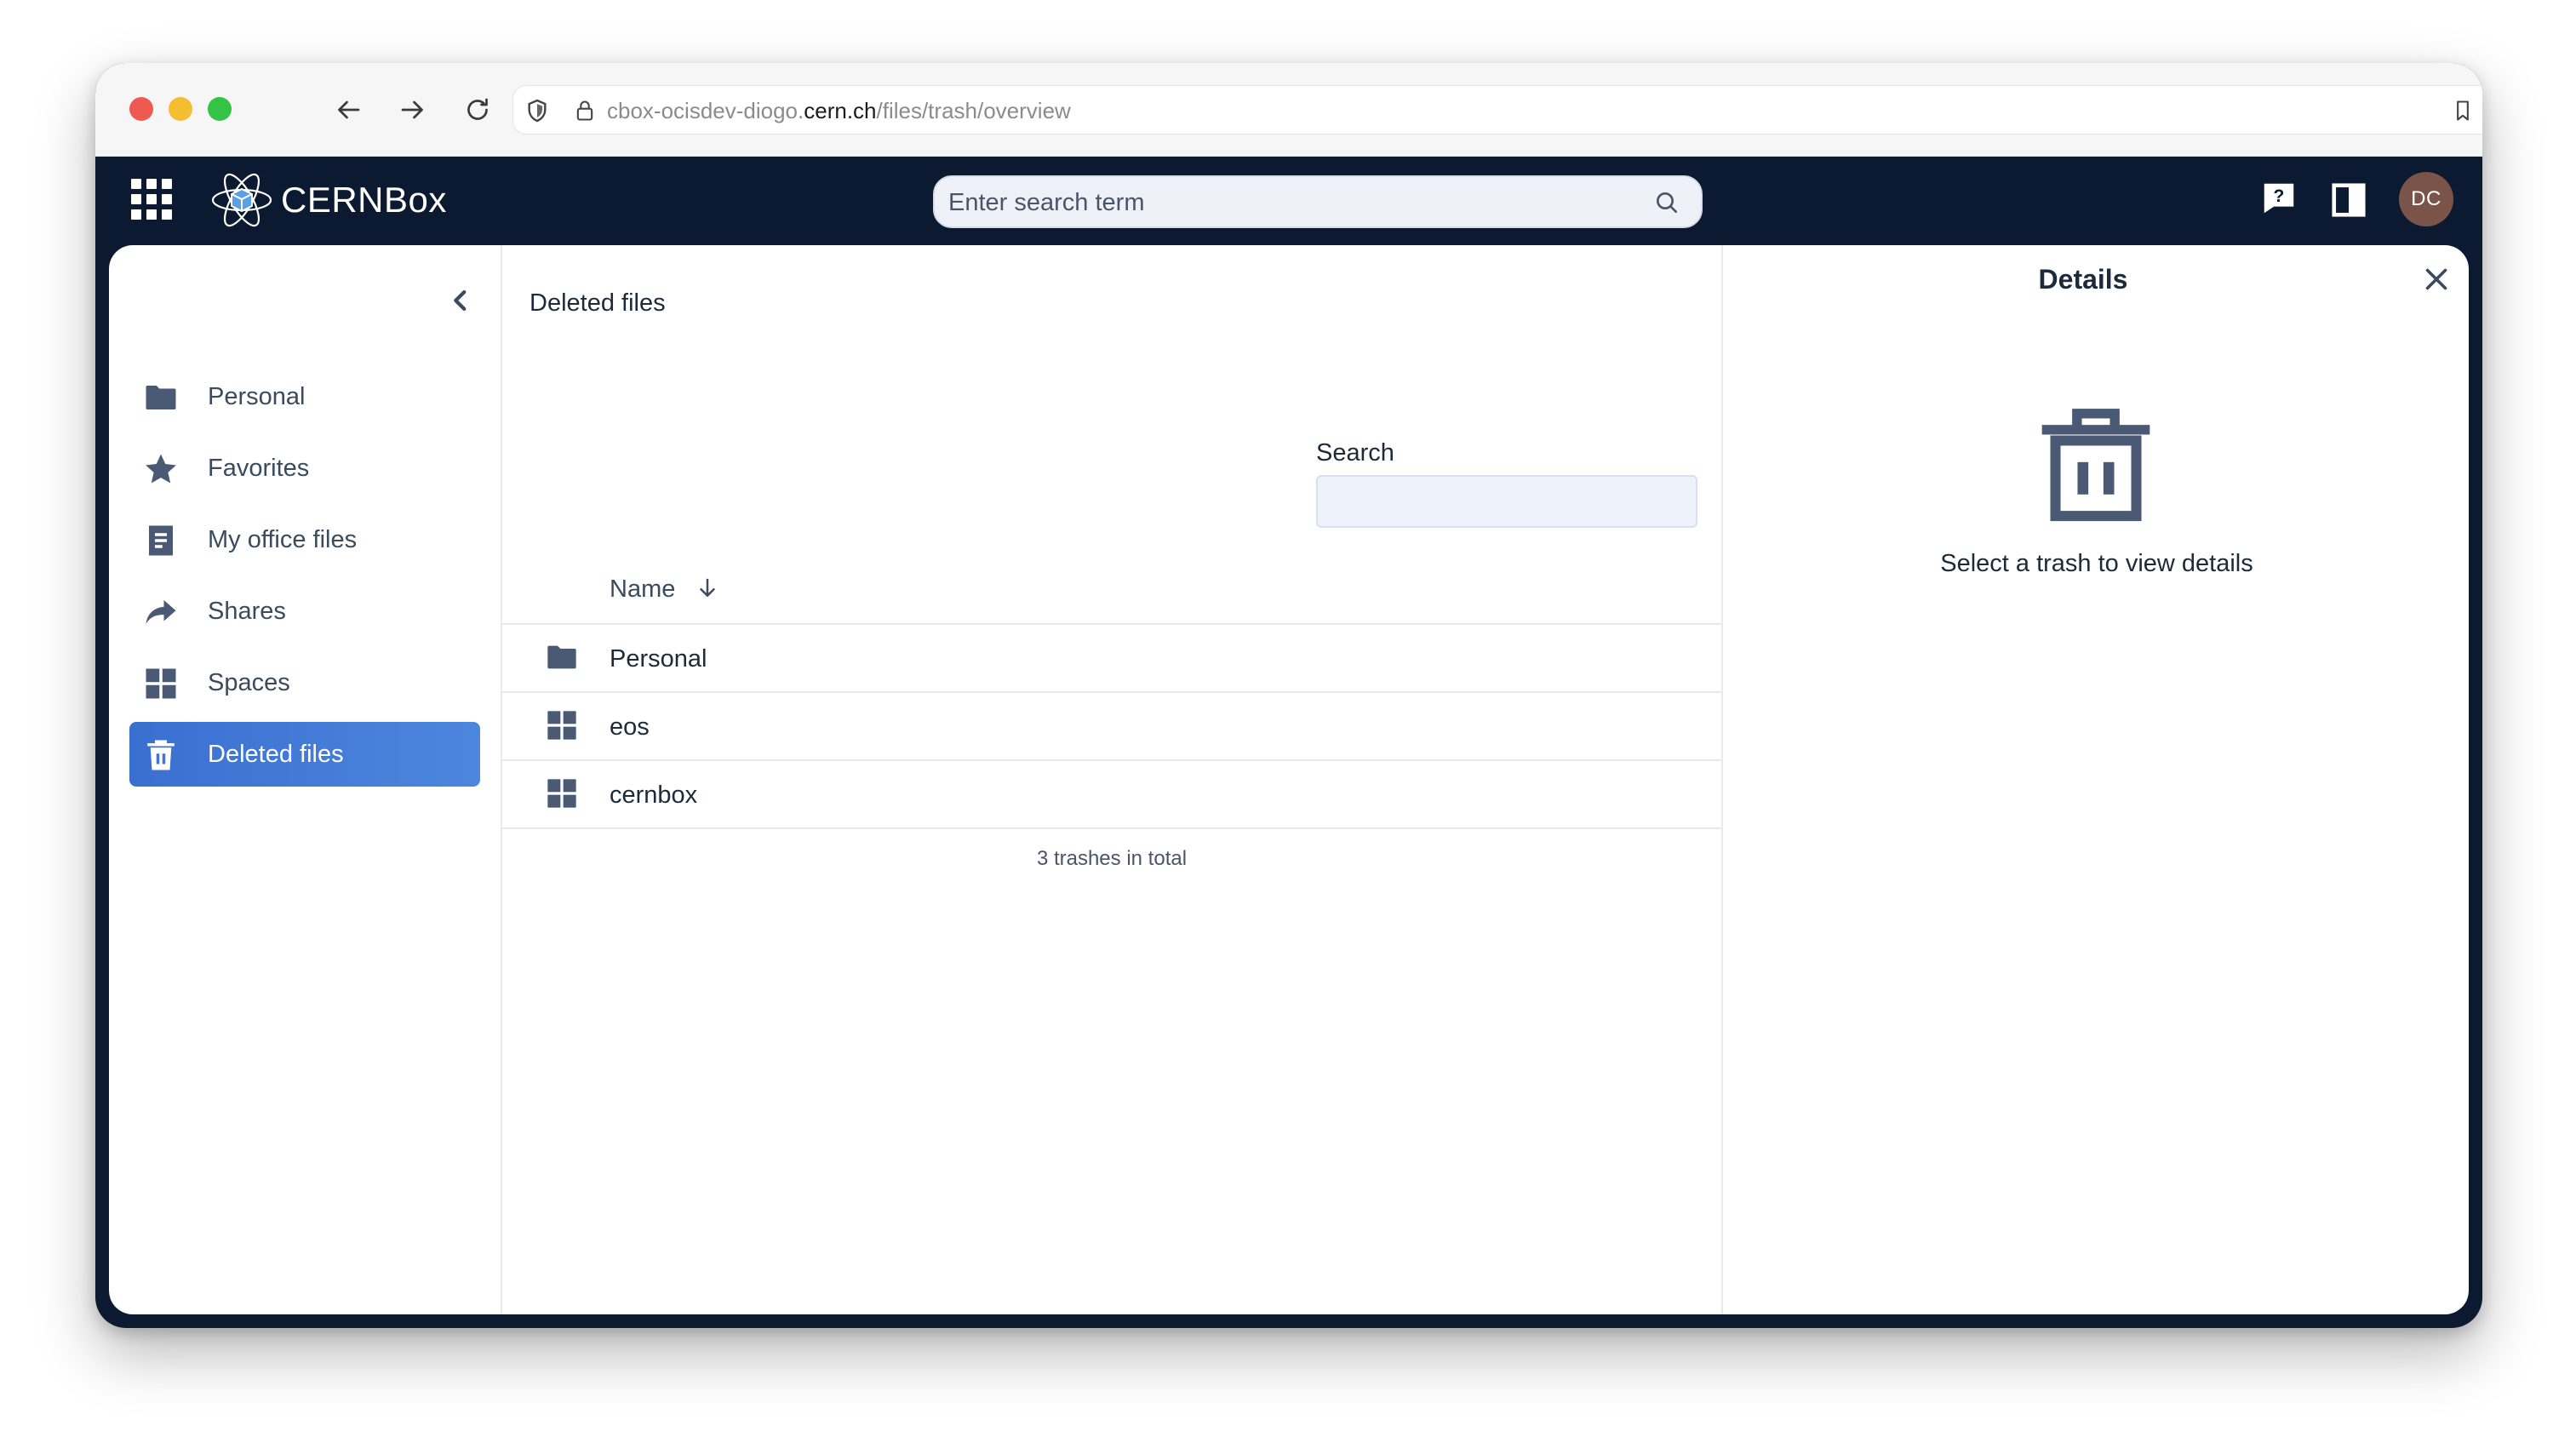 This screenshot has height=1454, width=2576. I want to click on sidebar-item-label: Spaces, so click(249, 682).